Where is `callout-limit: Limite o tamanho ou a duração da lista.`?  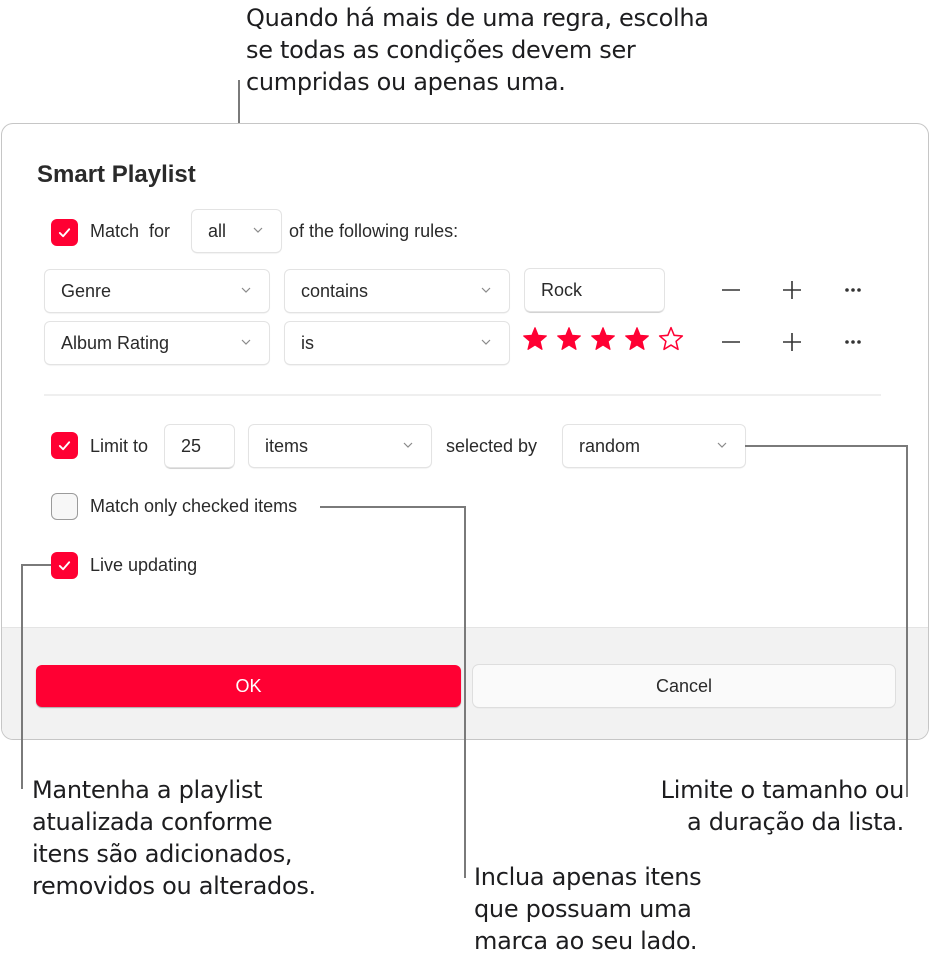 callout-limit: Limite o tamanho ou a duração da lista. is located at coordinates (782, 806).